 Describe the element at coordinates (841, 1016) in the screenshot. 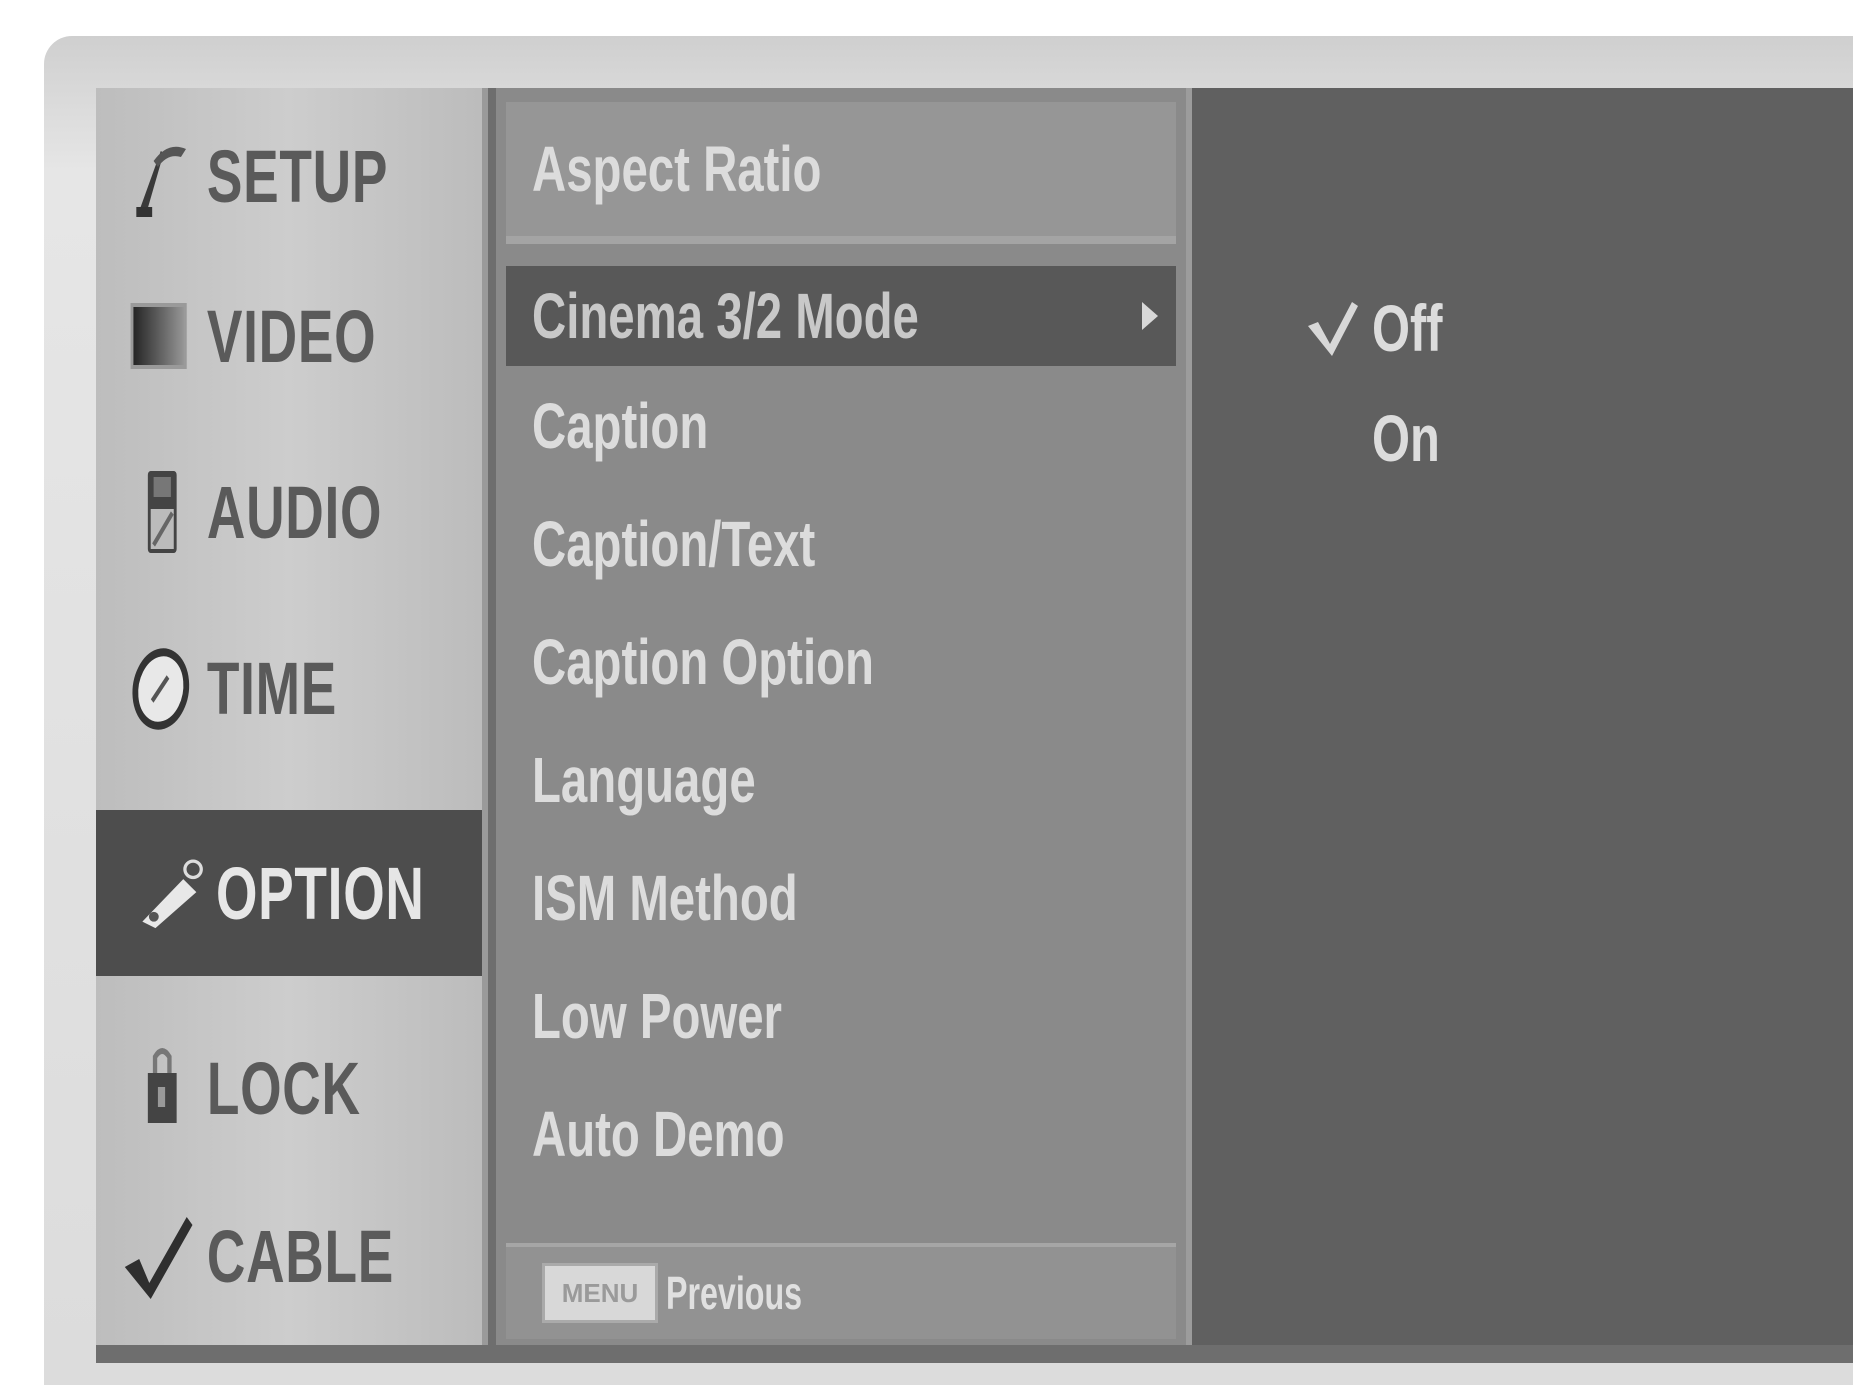

I see `menu-item-low-power: Low Power` at that location.